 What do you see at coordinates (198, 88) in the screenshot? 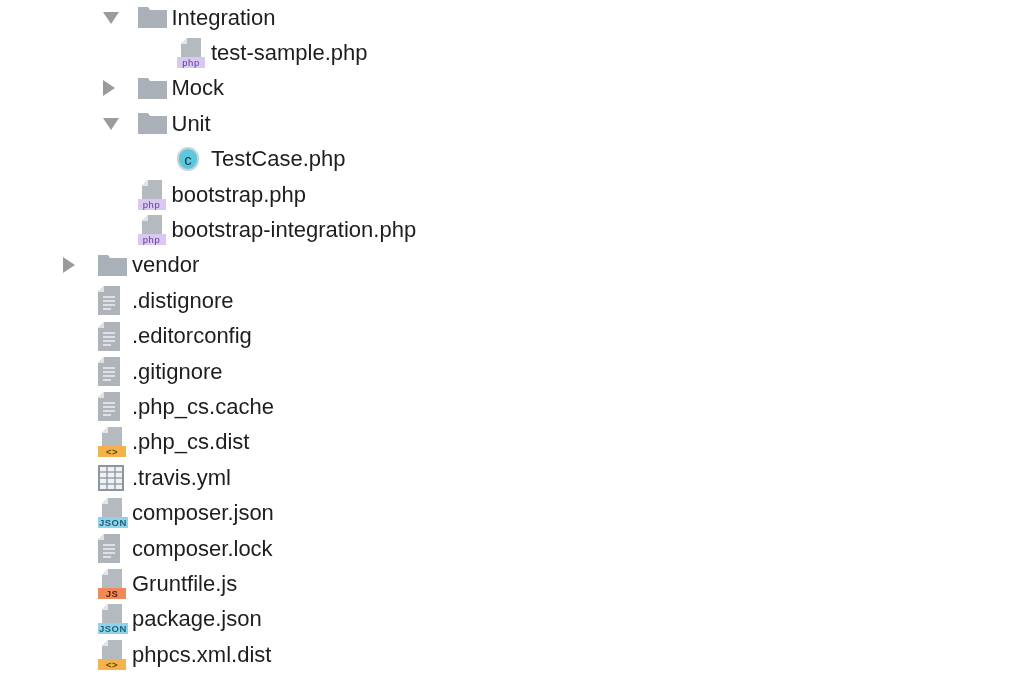
I see `folder-name: Mock` at bounding box center [198, 88].